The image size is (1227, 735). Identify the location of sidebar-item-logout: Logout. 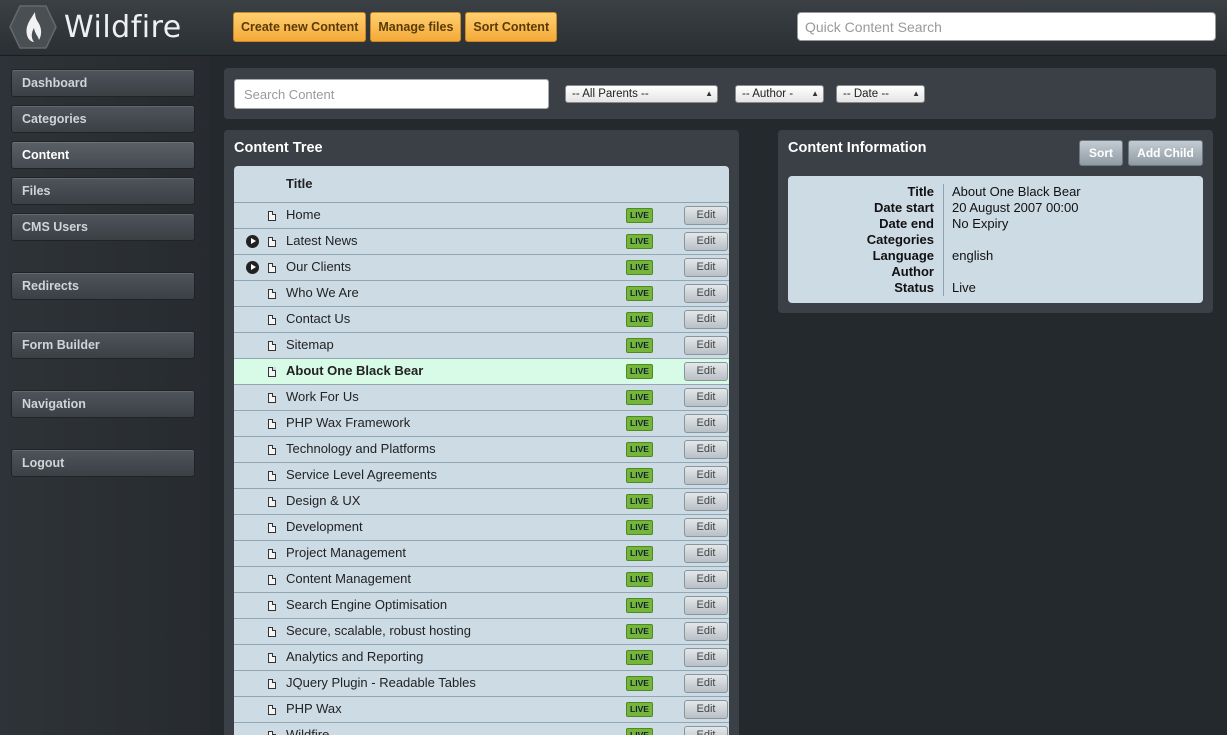
(103, 463).